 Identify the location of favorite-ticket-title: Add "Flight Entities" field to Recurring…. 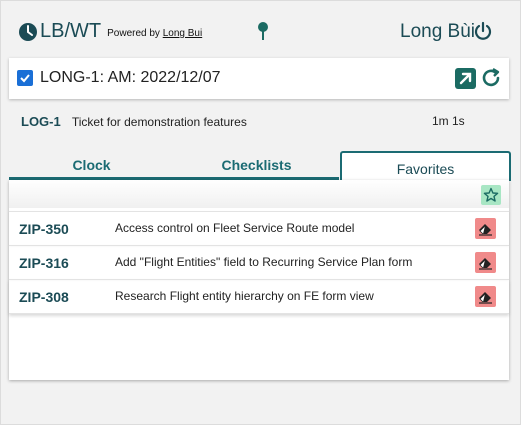
(264, 262).